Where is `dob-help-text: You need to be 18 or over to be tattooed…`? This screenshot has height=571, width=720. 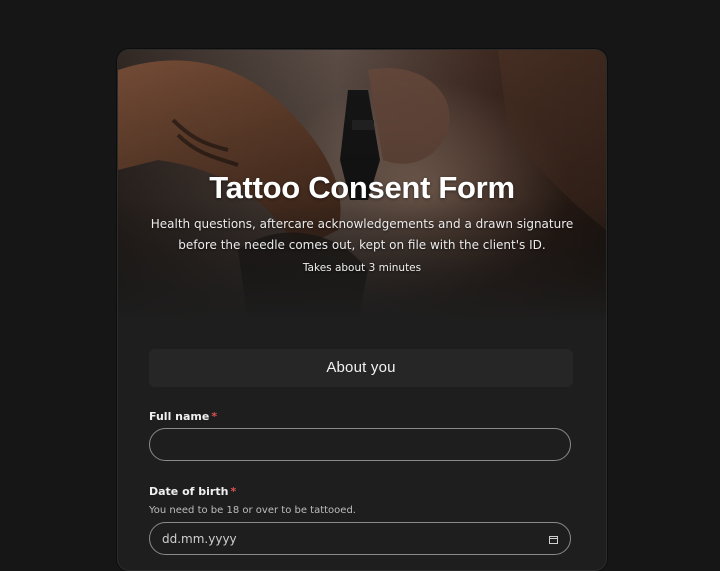
dob-help-text: You need to be 18 or over to be tattooed… is located at coordinates (252, 510).